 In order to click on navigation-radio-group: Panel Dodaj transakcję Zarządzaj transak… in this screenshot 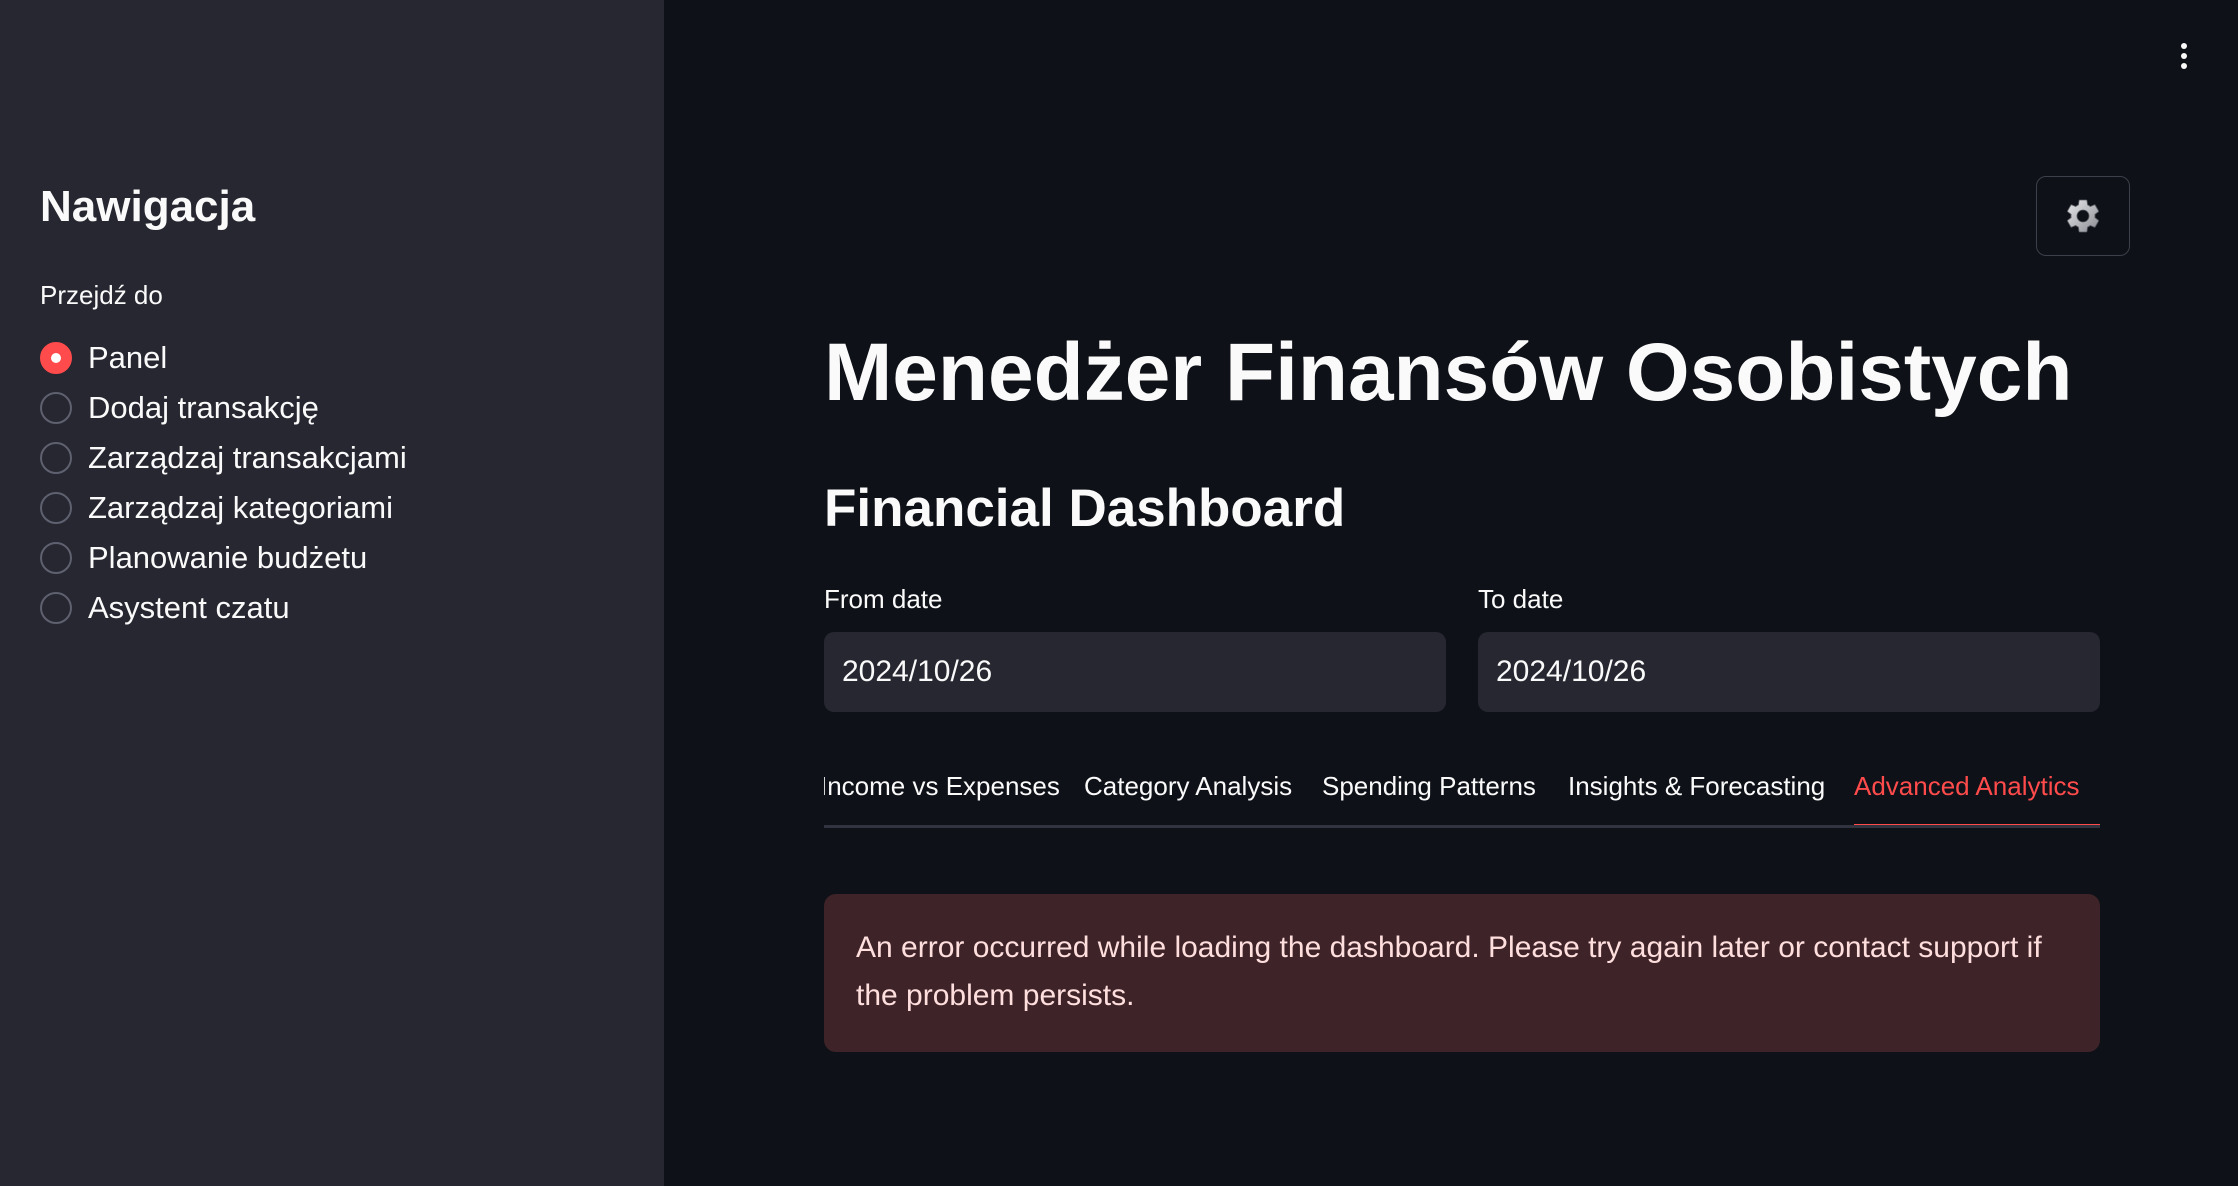, I will do `click(223, 483)`.